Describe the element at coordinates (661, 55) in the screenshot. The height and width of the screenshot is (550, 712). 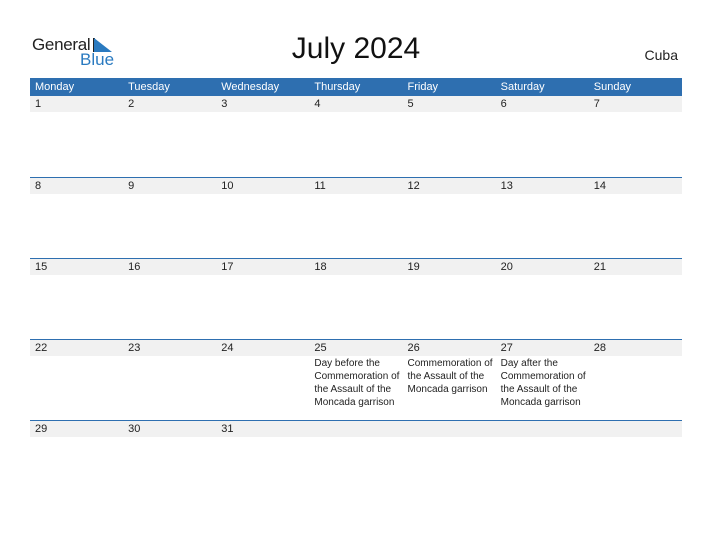
I see `country-label: Cuba` at that location.